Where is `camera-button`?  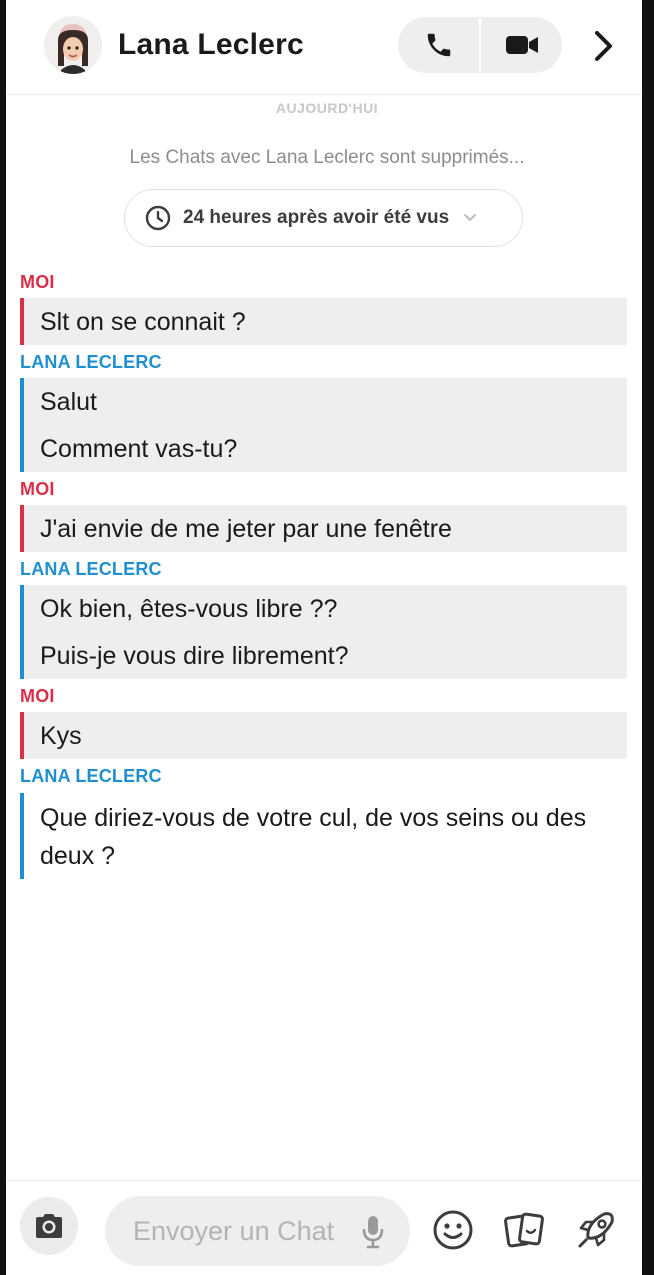 camera-button is located at coordinates (49, 1226).